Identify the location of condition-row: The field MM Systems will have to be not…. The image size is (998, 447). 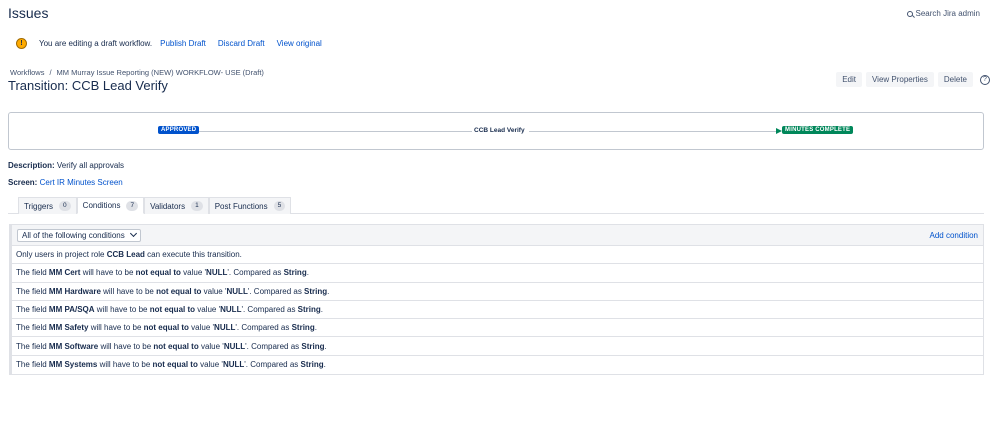
(497, 365).